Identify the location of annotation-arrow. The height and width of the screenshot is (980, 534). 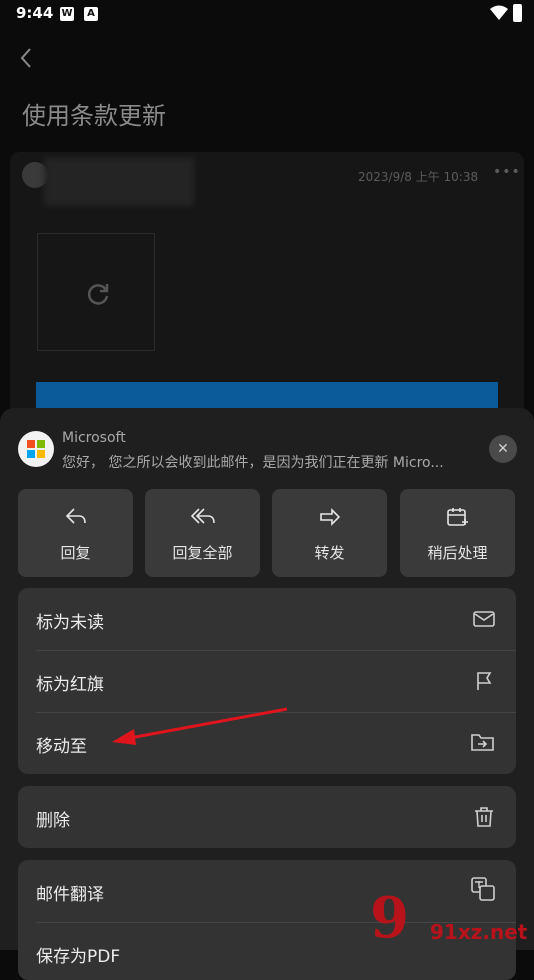
(200, 726).